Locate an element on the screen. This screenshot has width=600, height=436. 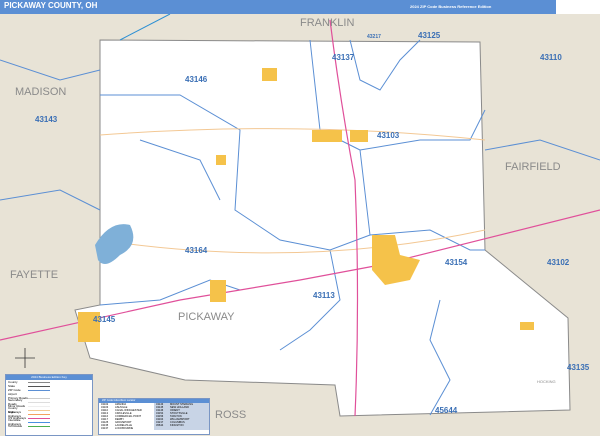
county-label-hocking: HOCKING is located at coordinates (546, 381).